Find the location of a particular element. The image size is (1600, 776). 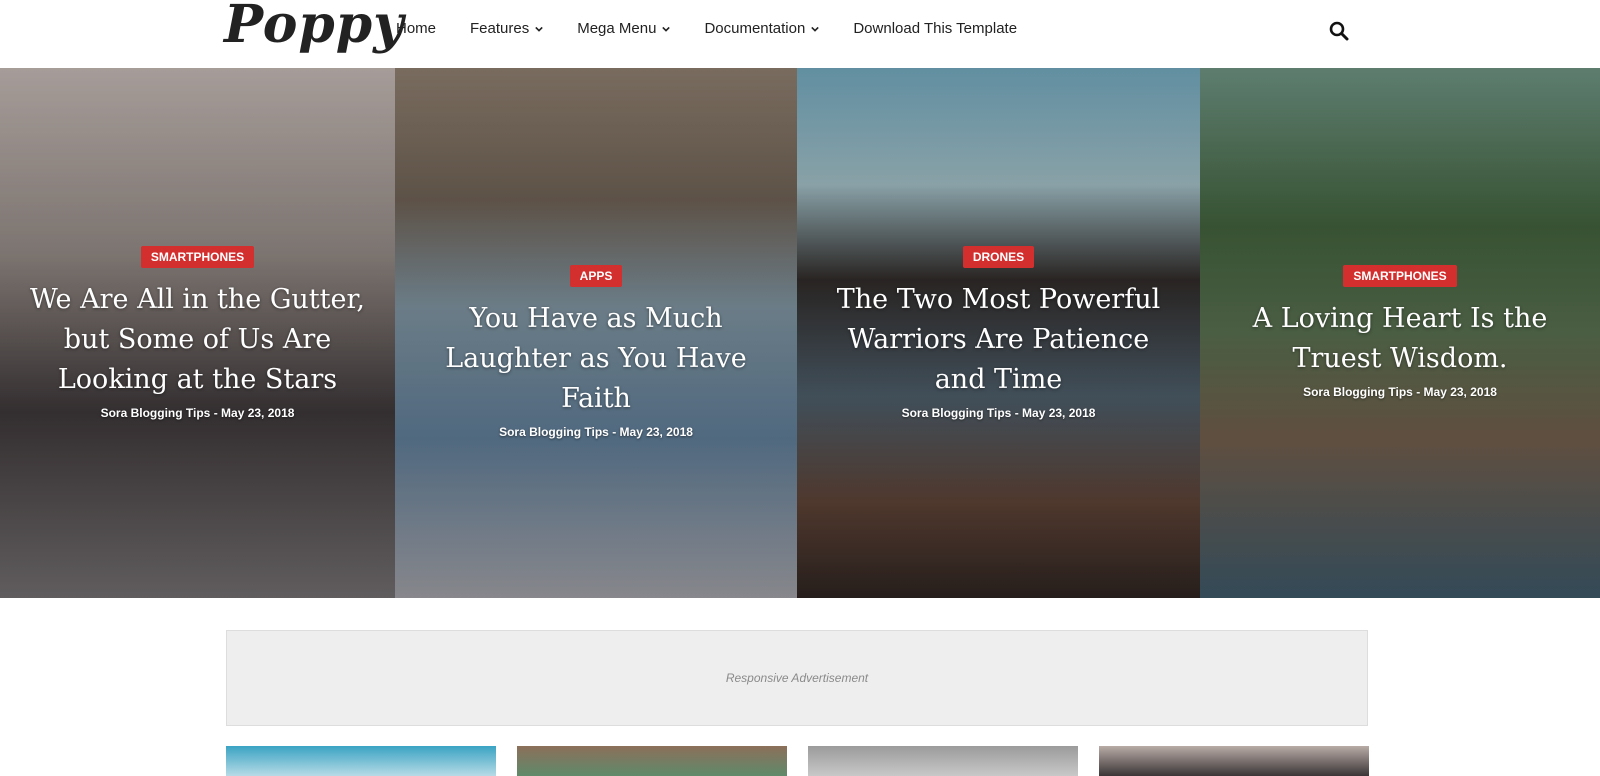

nav-features-label: Features is located at coordinates (500, 28).